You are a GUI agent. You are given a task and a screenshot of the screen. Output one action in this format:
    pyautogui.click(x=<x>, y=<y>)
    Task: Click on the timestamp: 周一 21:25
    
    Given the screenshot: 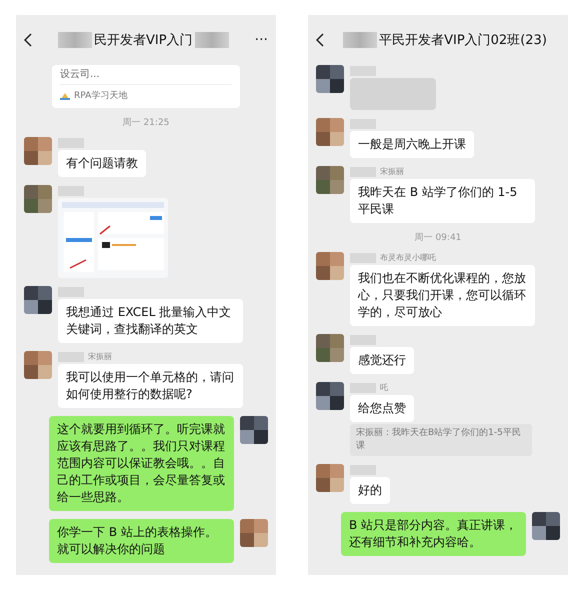 What is the action you would take?
    pyautogui.click(x=146, y=123)
    